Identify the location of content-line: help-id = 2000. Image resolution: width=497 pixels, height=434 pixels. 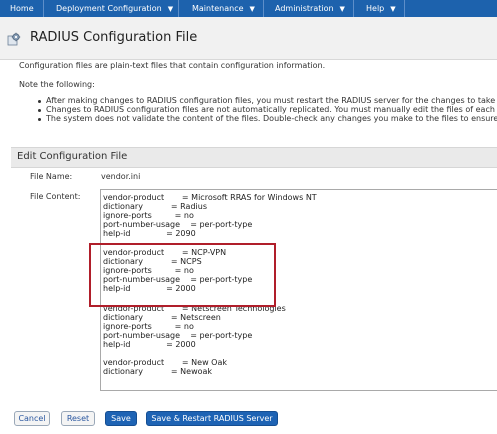
(149, 344).